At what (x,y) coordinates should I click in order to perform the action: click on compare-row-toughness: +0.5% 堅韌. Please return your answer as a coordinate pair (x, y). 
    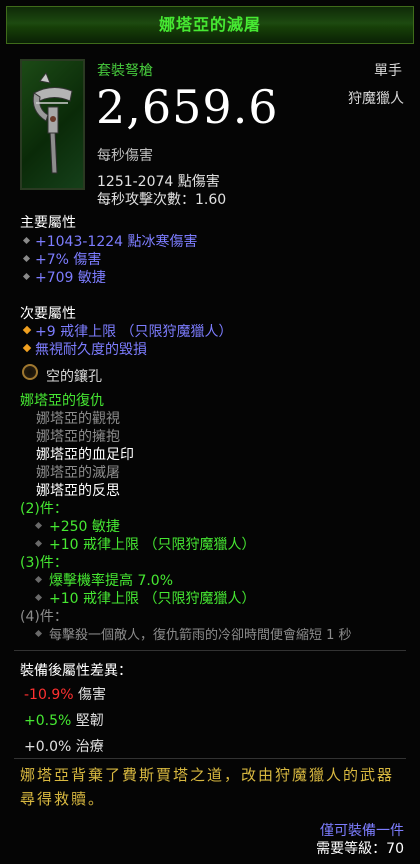
    Looking at the image, I should click on (64, 721).